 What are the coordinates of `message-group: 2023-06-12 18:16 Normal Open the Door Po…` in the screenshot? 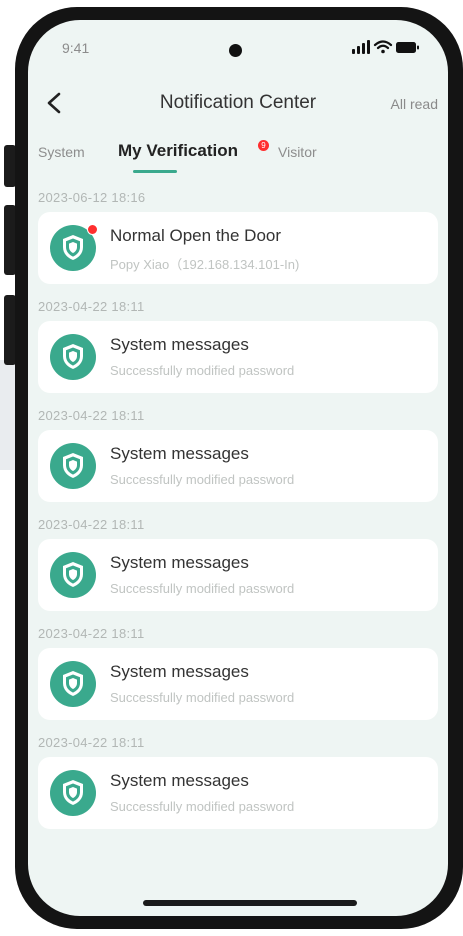 It's located at (238, 232).